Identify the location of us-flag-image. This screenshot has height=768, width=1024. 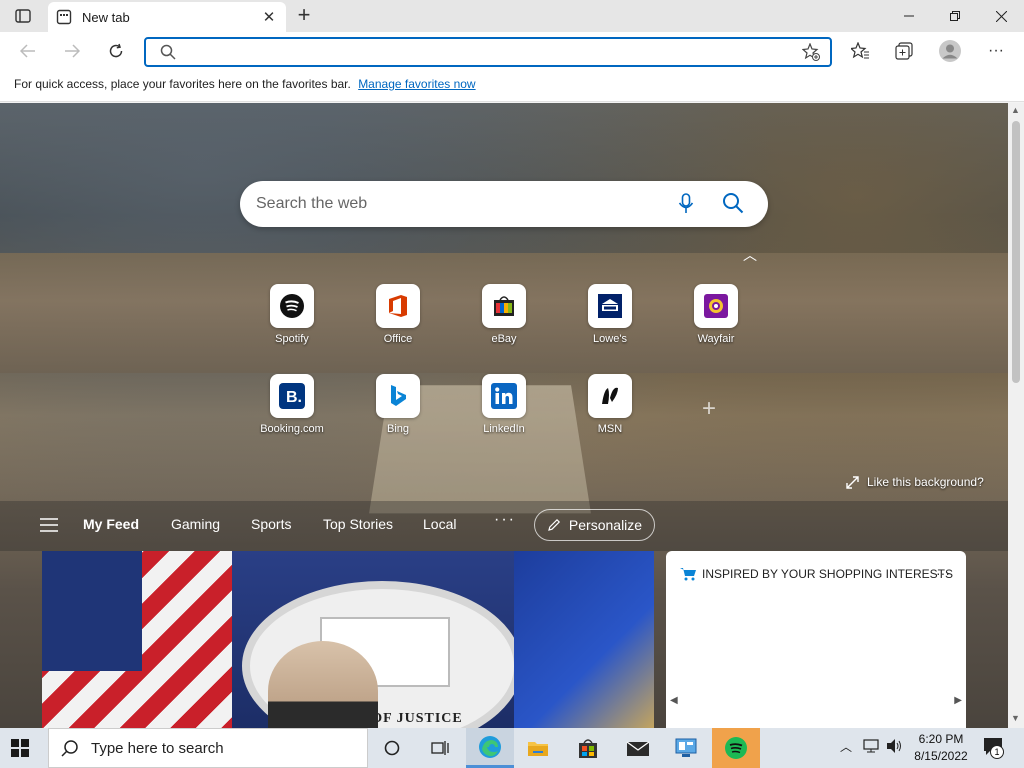
(137, 639).